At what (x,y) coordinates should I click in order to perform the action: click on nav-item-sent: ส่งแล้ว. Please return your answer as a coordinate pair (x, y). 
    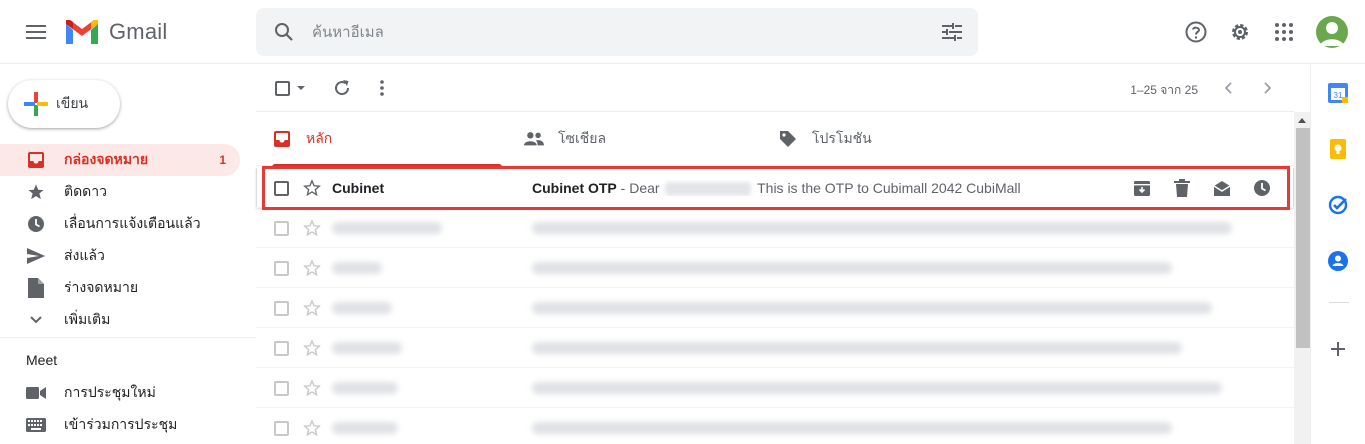
    Looking at the image, I should click on (120, 256).